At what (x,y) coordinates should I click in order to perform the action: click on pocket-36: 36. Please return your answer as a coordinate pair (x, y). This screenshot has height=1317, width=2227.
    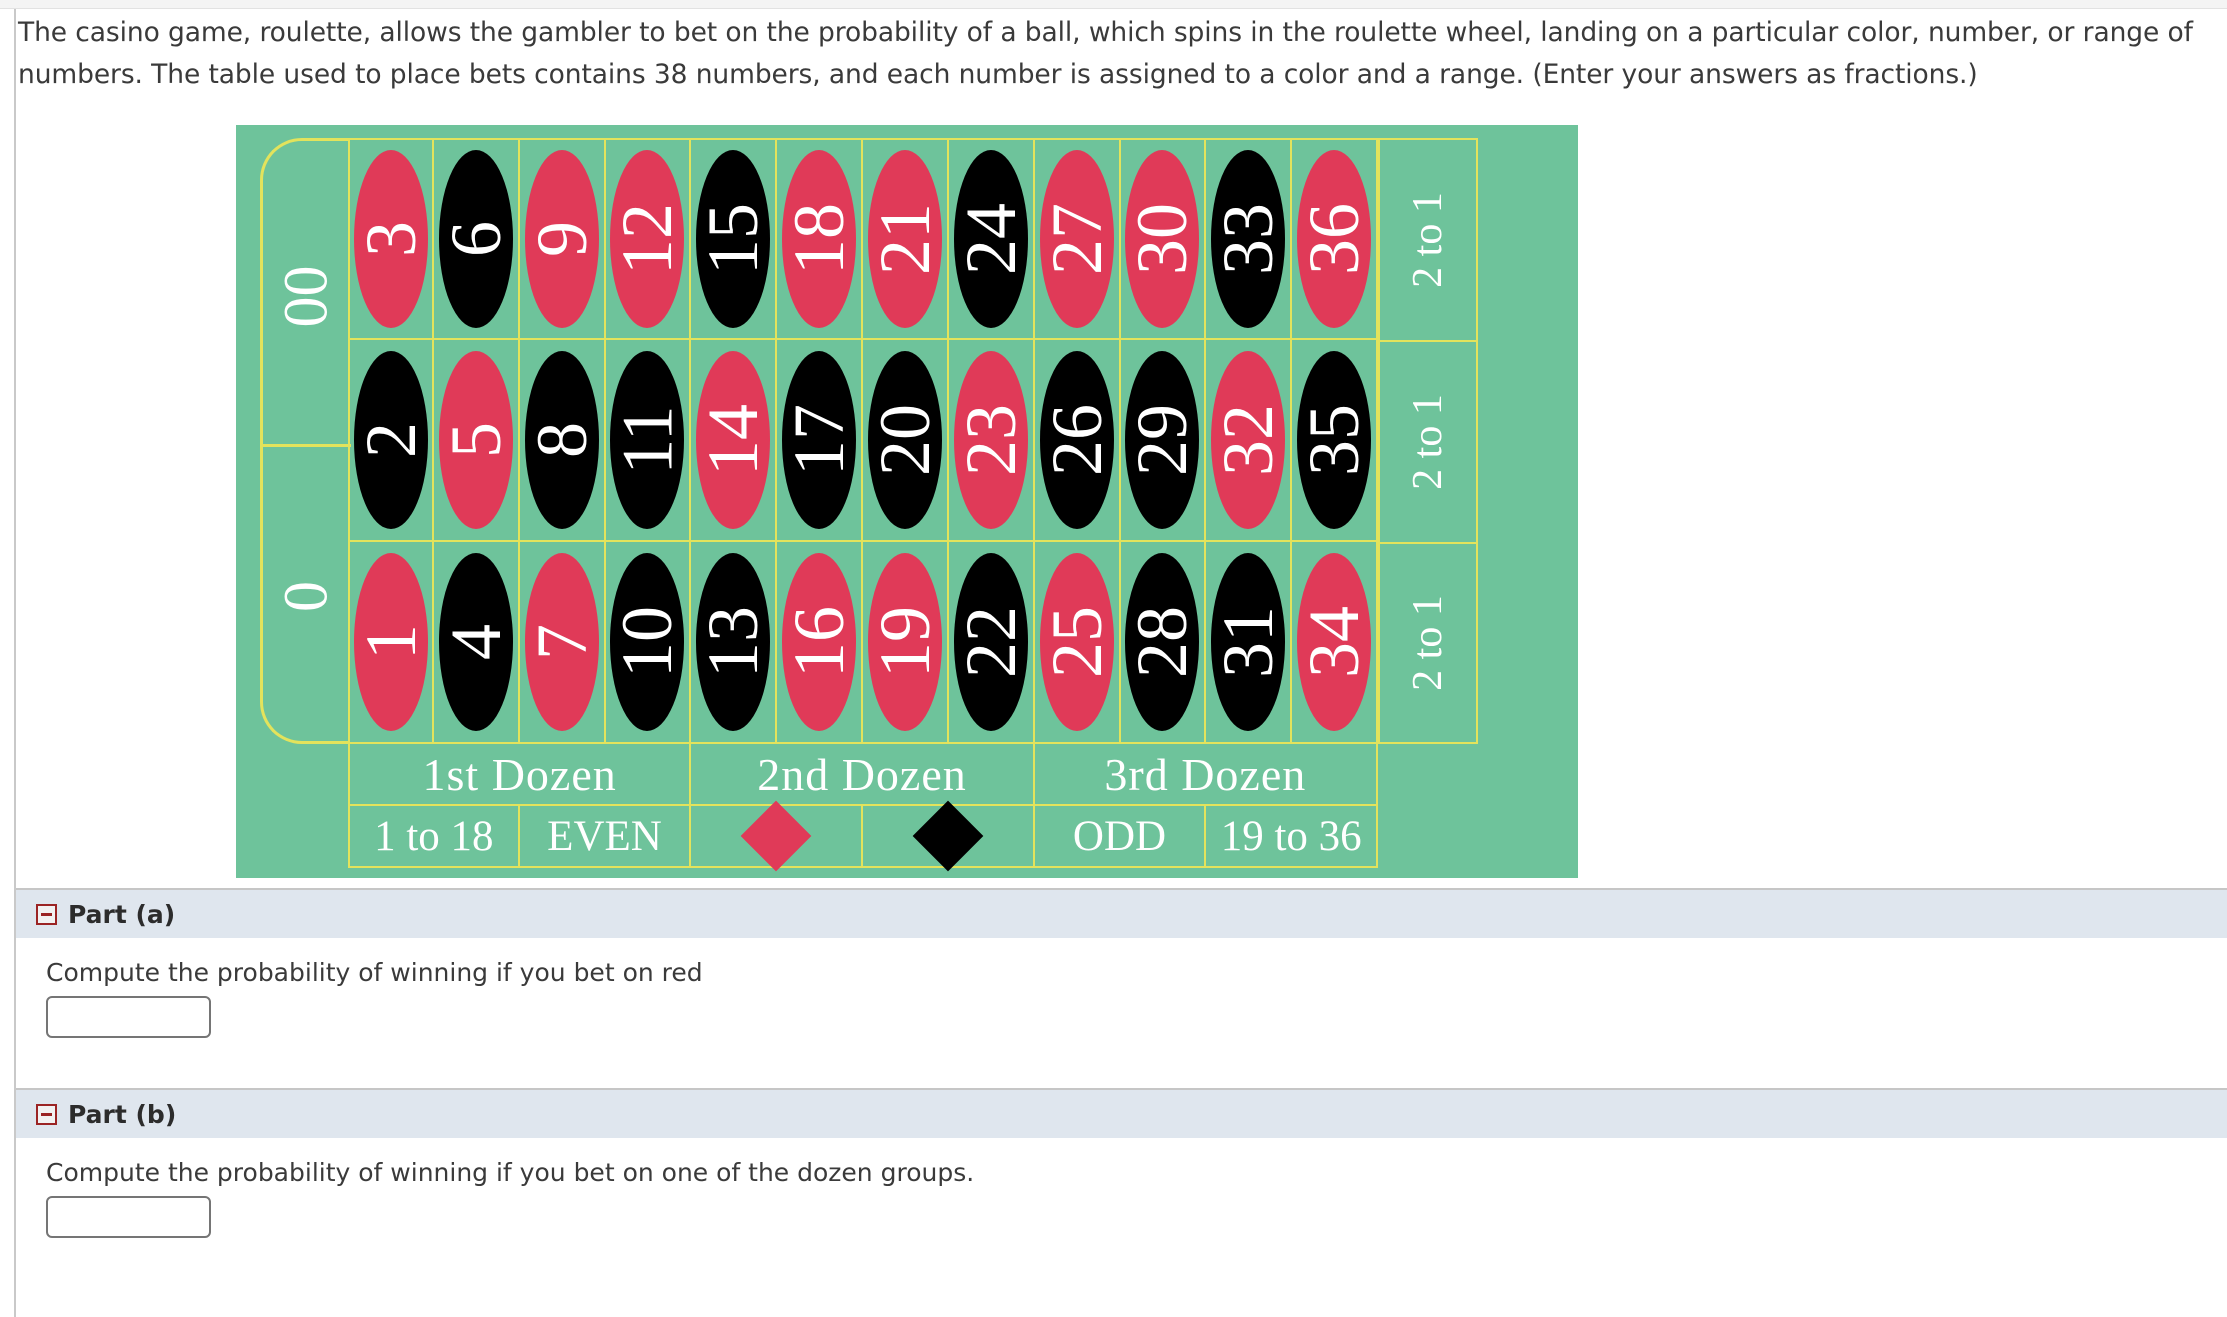
    Looking at the image, I should click on (1334, 239).